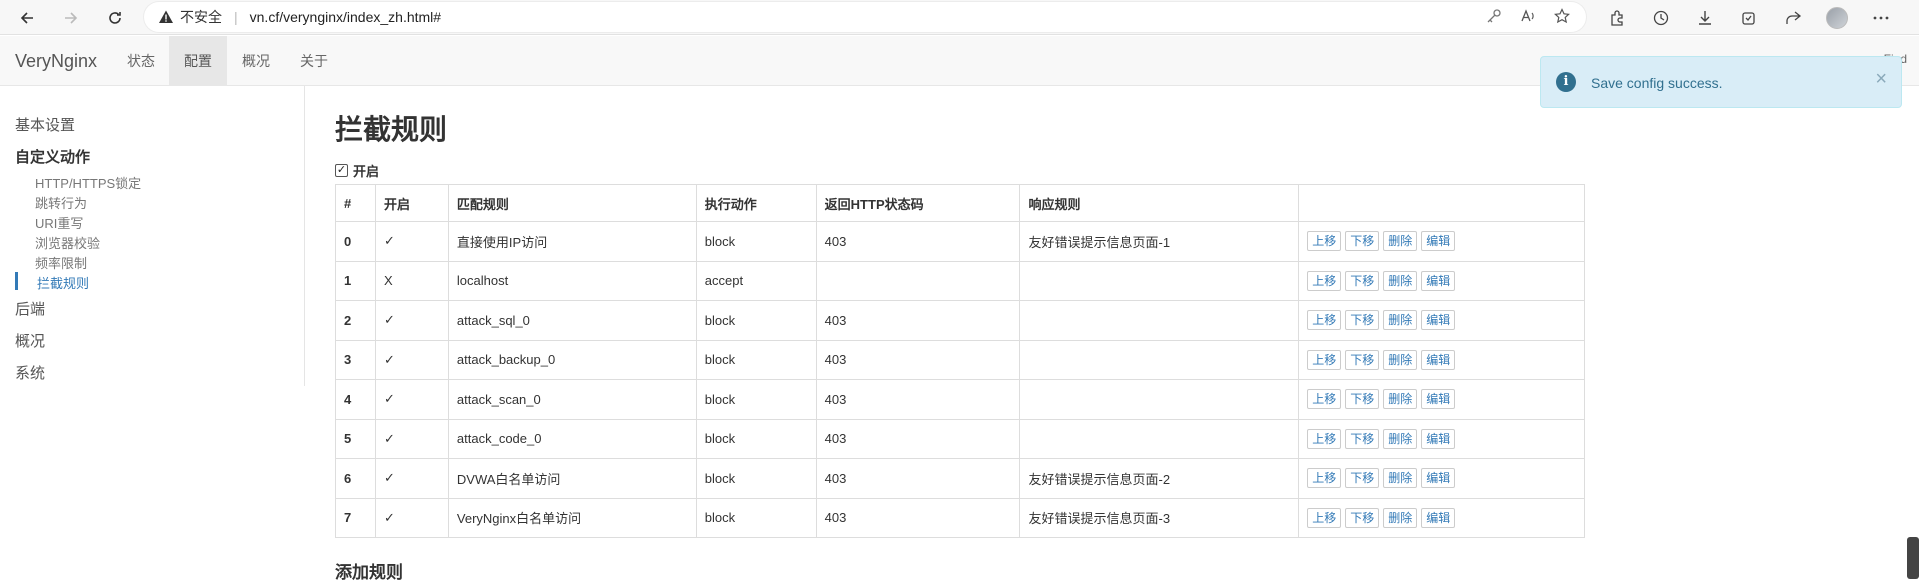 This screenshot has height=584, width=1919. What do you see at coordinates (411, 203) in the screenshot?
I see `header-enabled: 开启` at bounding box center [411, 203].